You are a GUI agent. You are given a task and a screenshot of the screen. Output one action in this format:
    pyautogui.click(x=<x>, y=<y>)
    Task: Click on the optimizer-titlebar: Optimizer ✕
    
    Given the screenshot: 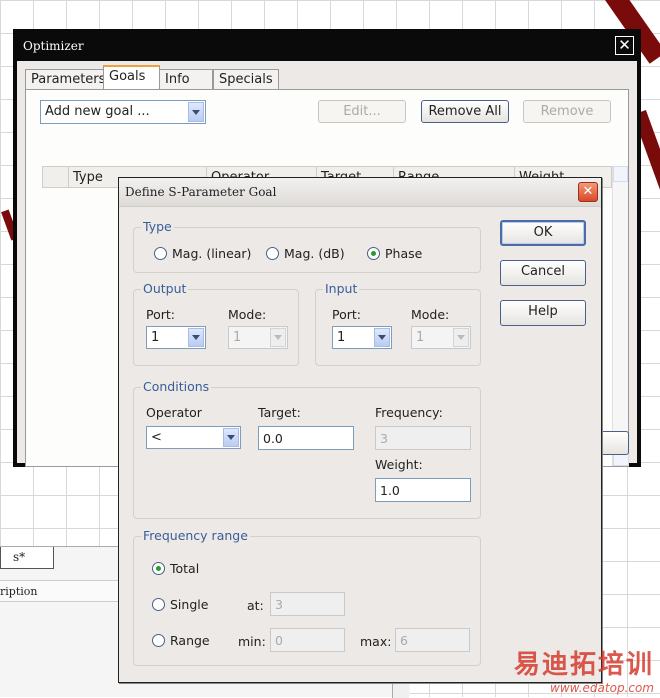 What is the action you would take?
    pyautogui.click(x=327, y=47)
    